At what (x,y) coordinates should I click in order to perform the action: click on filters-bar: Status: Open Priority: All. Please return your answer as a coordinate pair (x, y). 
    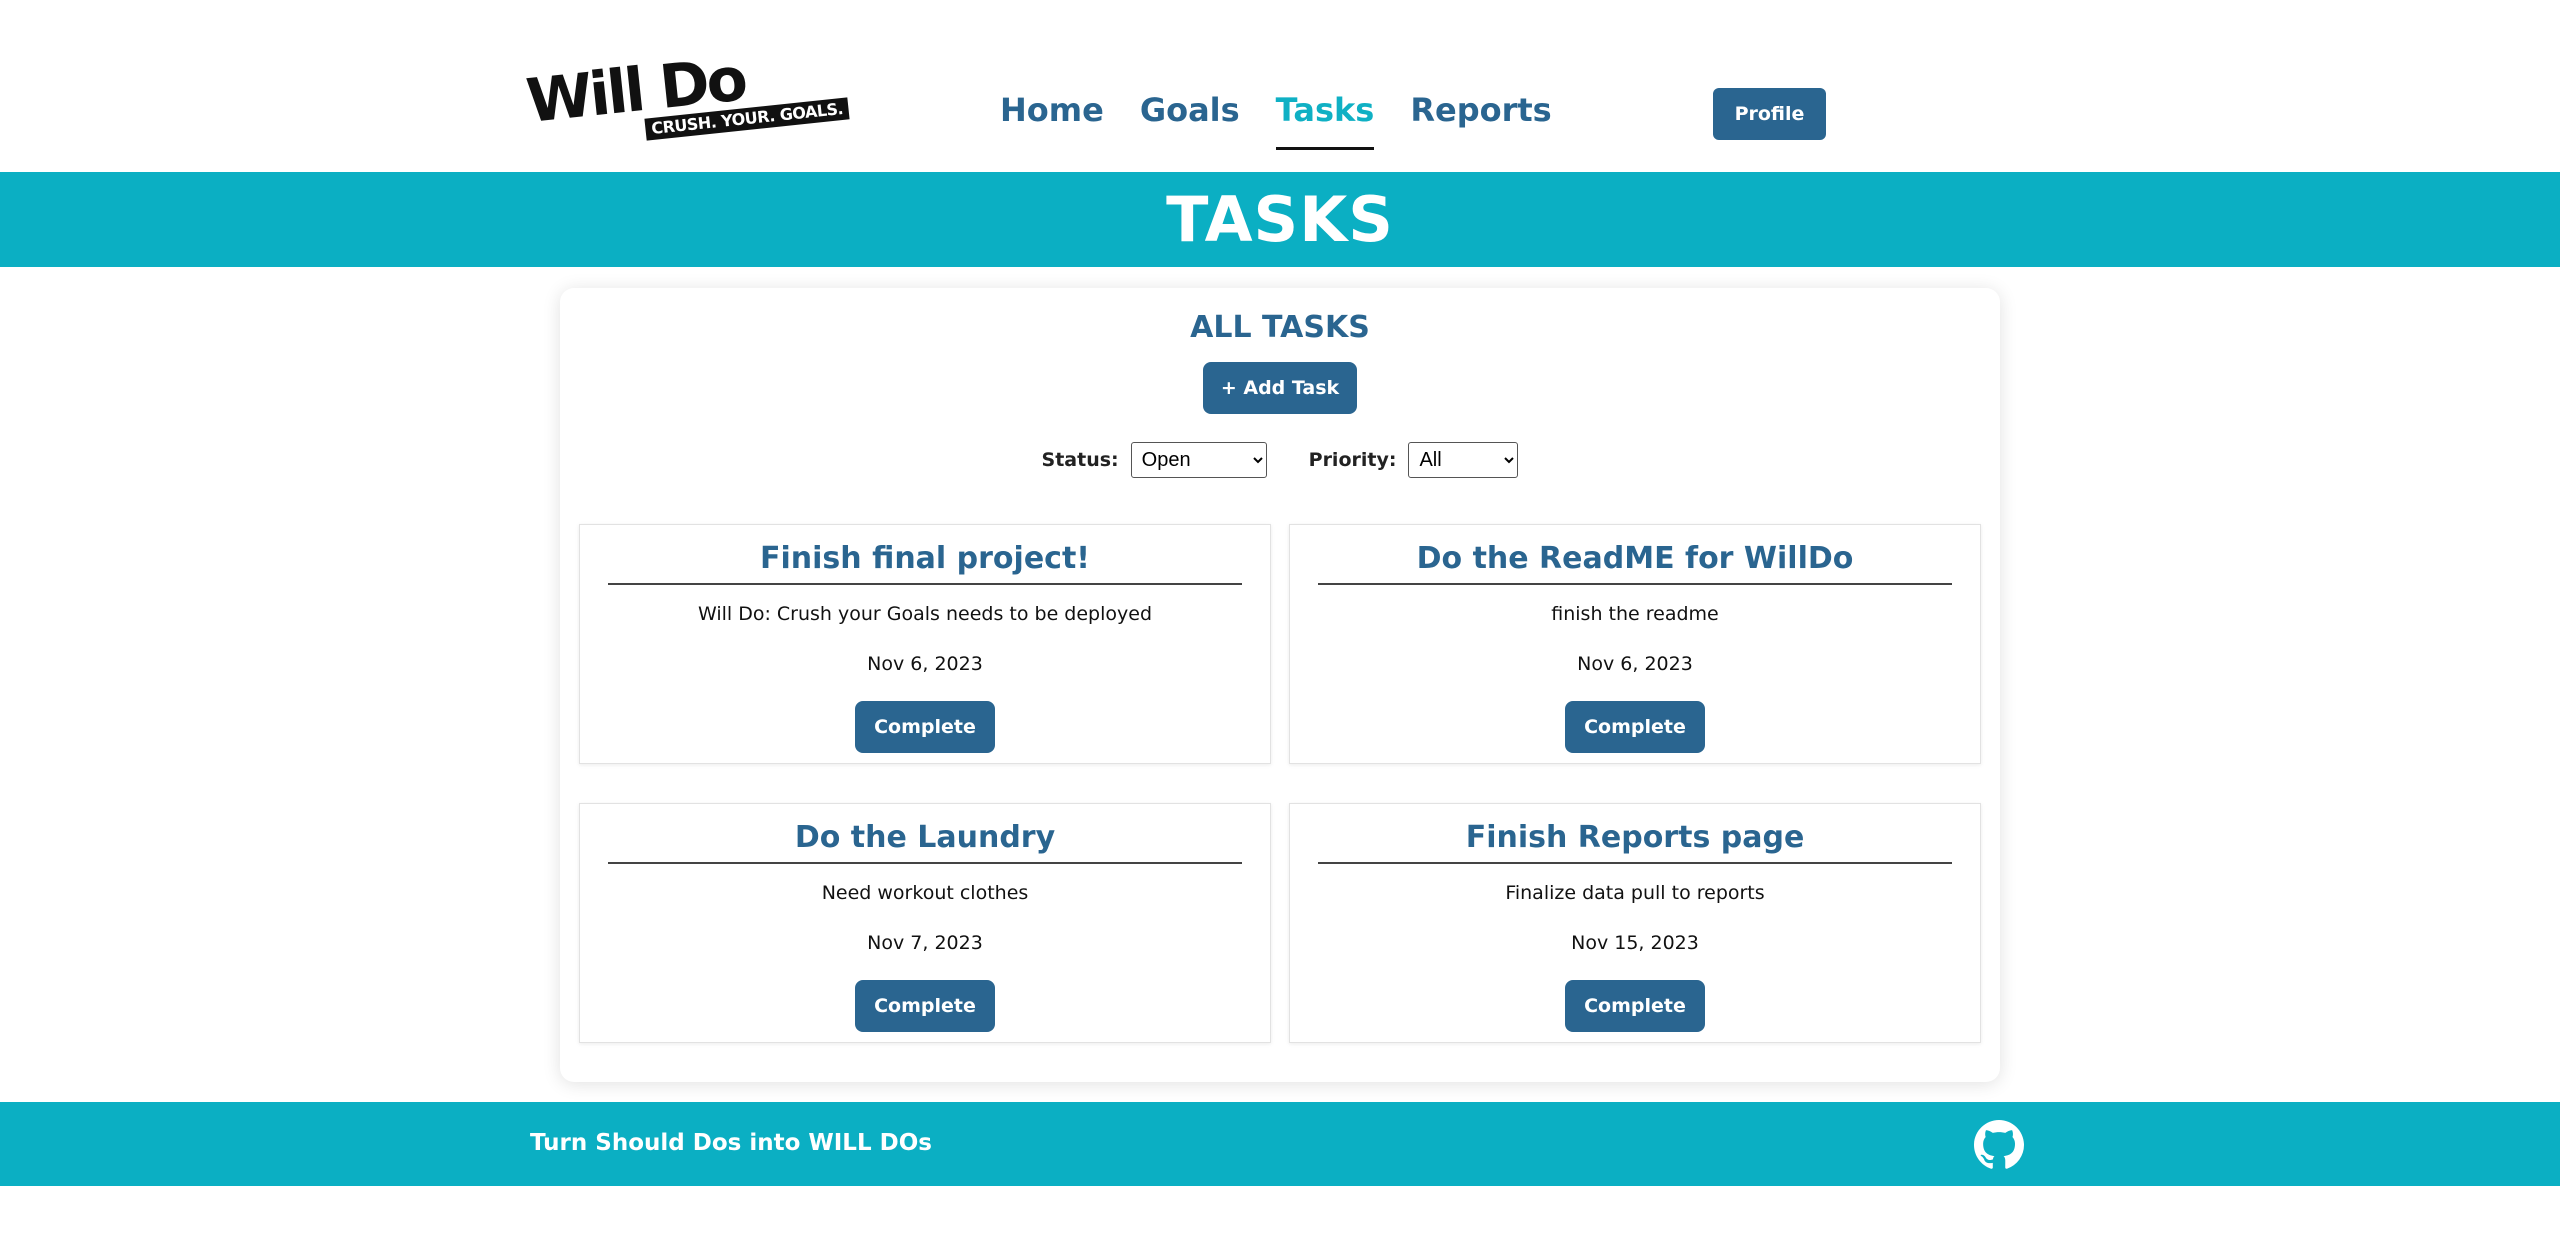
    Looking at the image, I should click on (1280, 460).